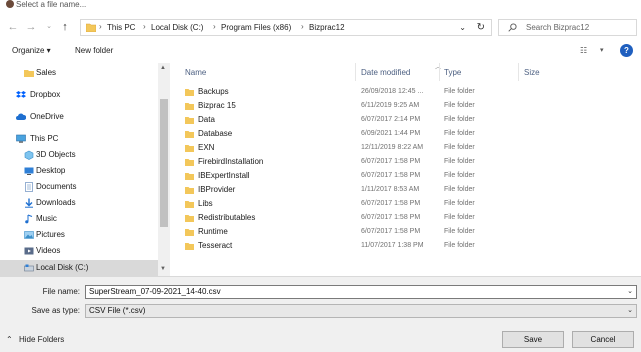  What do you see at coordinates (79, 73) in the screenshot?
I see `nav-item-sales: Sales` at bounding box center [79, 73].